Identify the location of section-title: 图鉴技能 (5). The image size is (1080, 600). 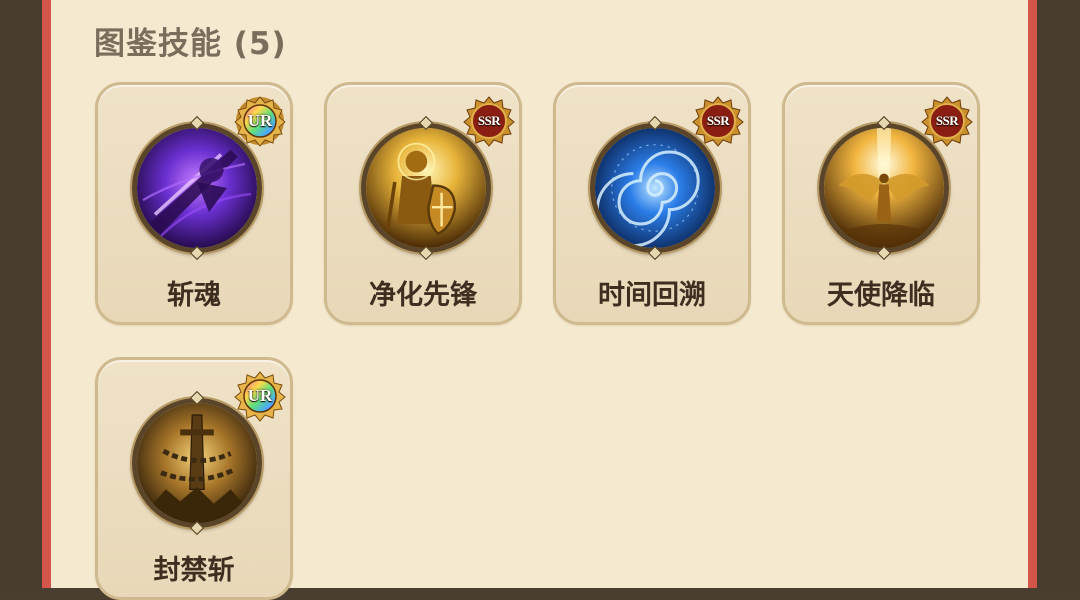
(190, 44).